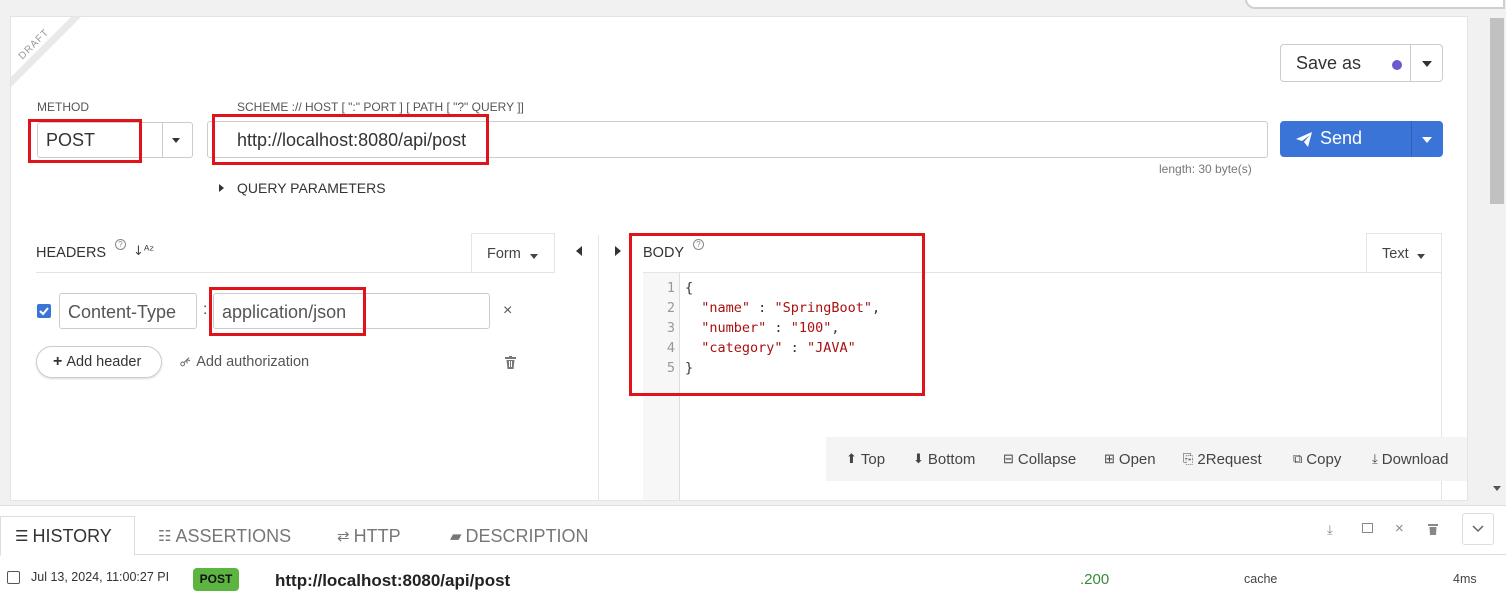 This screenshot has height=608, width=1506. Describe the element at coordinates (1039, 459) in the screenshot. I see `toolbar-collapse-button: ⊟ Collapse` at that location.